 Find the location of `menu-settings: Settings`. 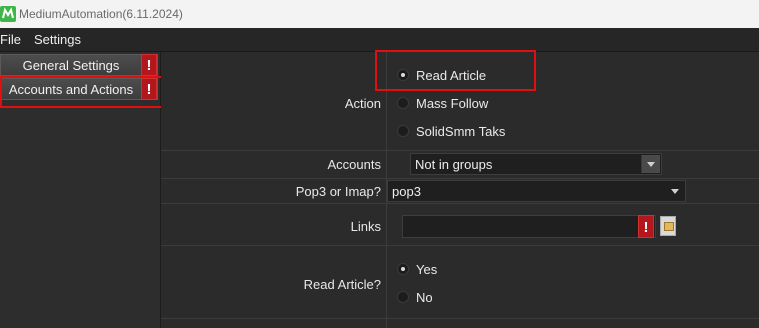

menu-settings: Settings is located at coordinates (57, 39).